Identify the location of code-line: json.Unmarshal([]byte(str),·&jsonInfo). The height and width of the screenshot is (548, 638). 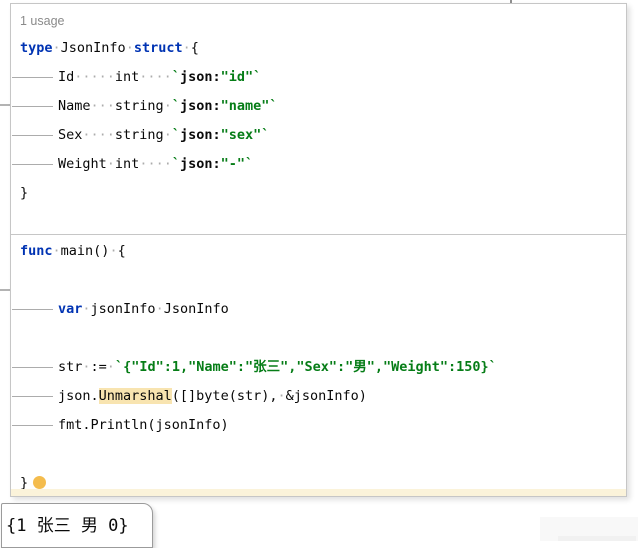
(318, 396).